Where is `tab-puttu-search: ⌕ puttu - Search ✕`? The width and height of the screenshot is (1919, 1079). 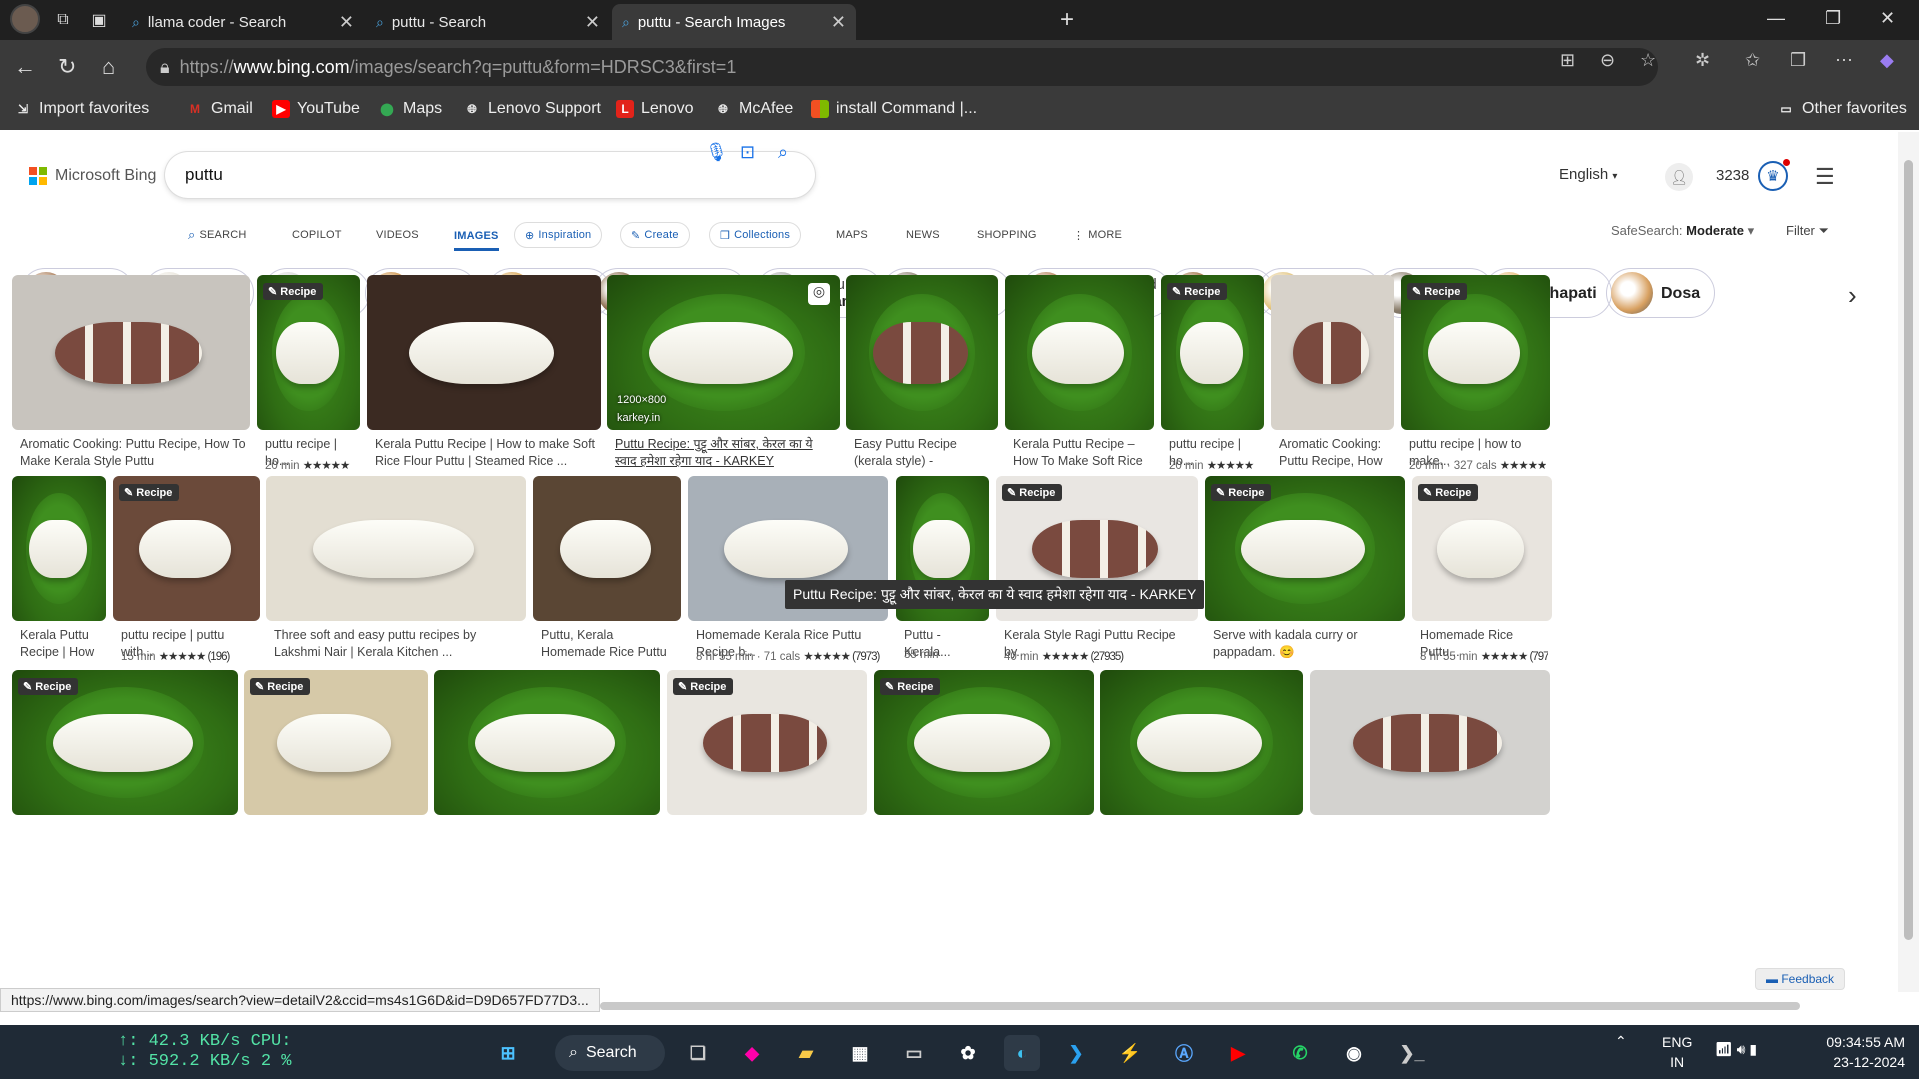 tab-puttu-search: ⌕ puttu - Search ✕ is located at coordinates (488, 22).